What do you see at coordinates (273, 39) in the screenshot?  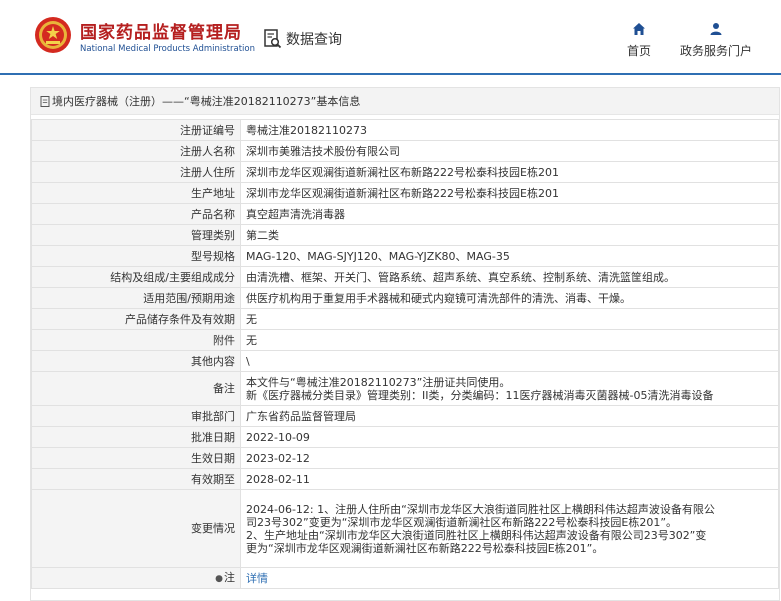 I see `document-search-icon` at bounding box center [273, 39].